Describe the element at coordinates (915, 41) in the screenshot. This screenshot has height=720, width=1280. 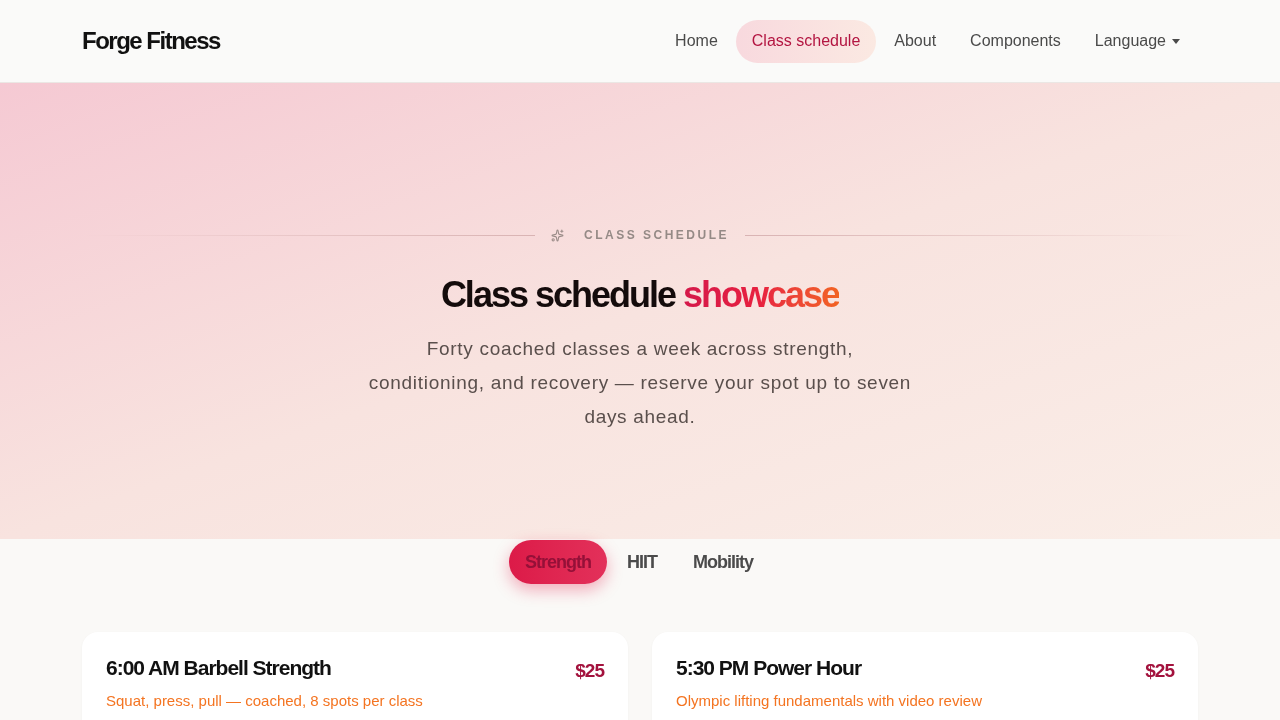
I see `nav-link: About` at that location.